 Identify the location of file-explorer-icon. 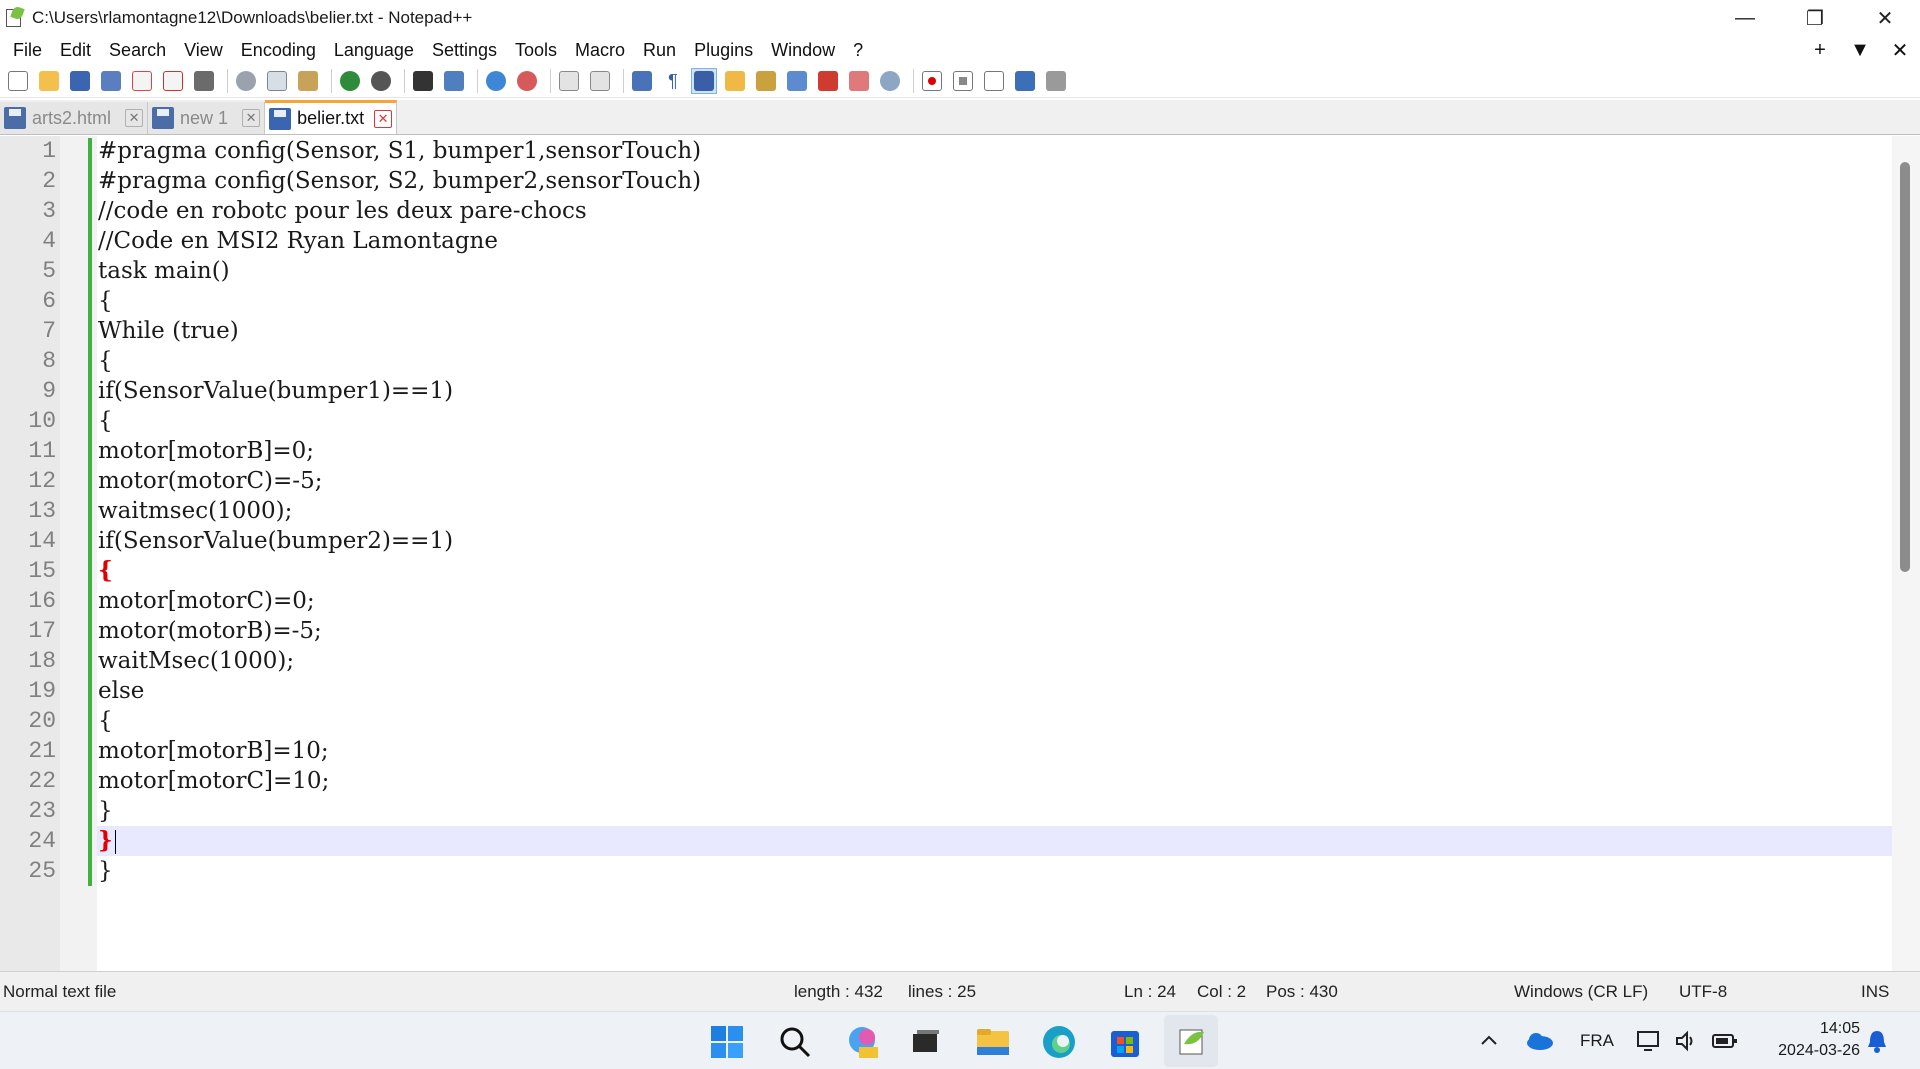
(993, 1042).